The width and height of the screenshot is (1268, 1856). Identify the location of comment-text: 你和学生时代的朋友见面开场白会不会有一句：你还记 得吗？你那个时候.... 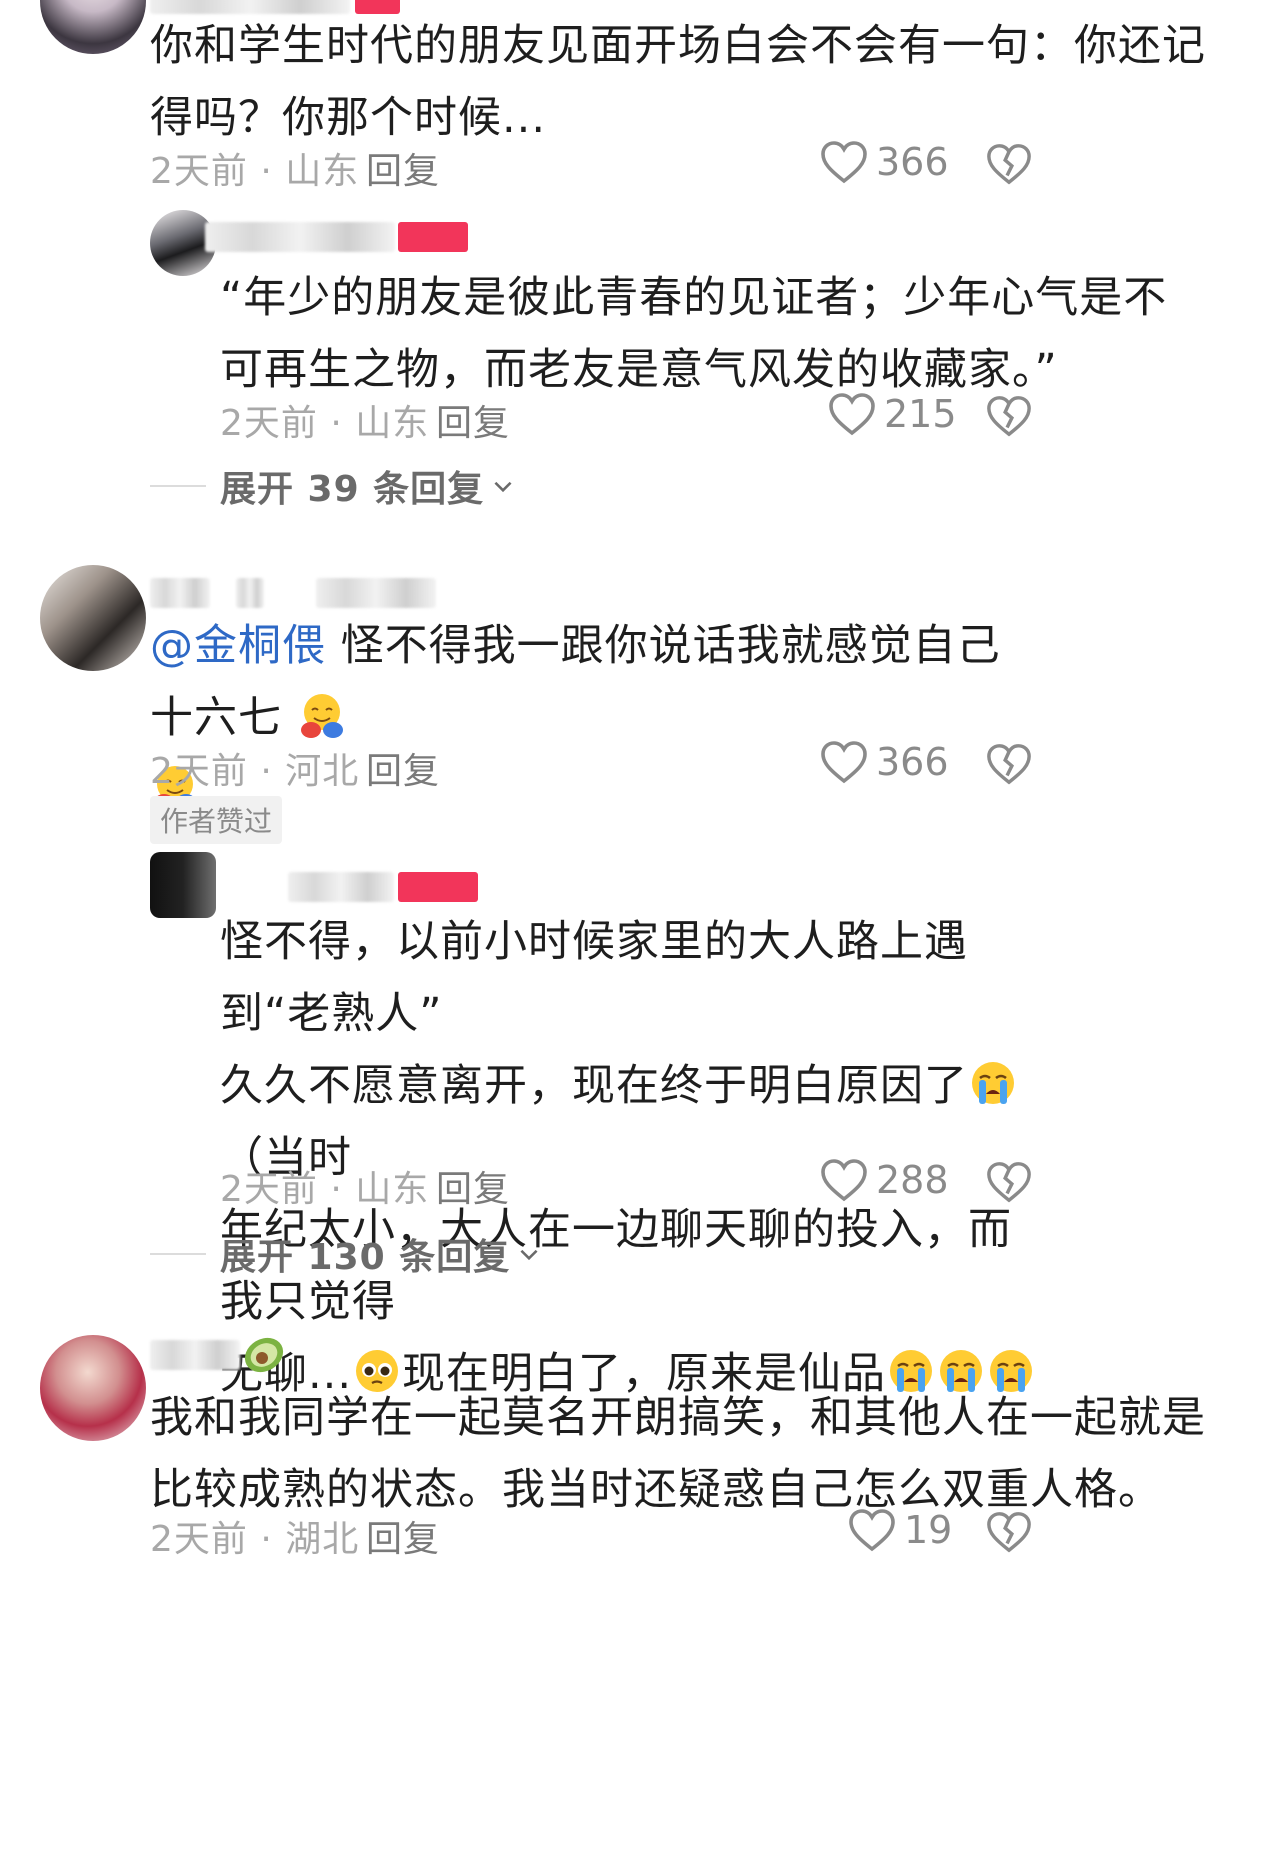
(678, 82).